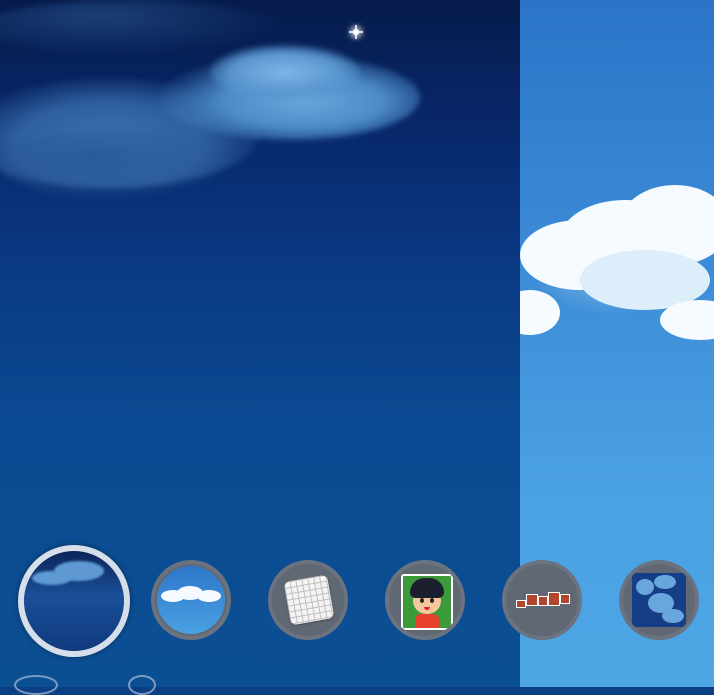  I want to click on figures-thumbnail-image, so click(543, 599).